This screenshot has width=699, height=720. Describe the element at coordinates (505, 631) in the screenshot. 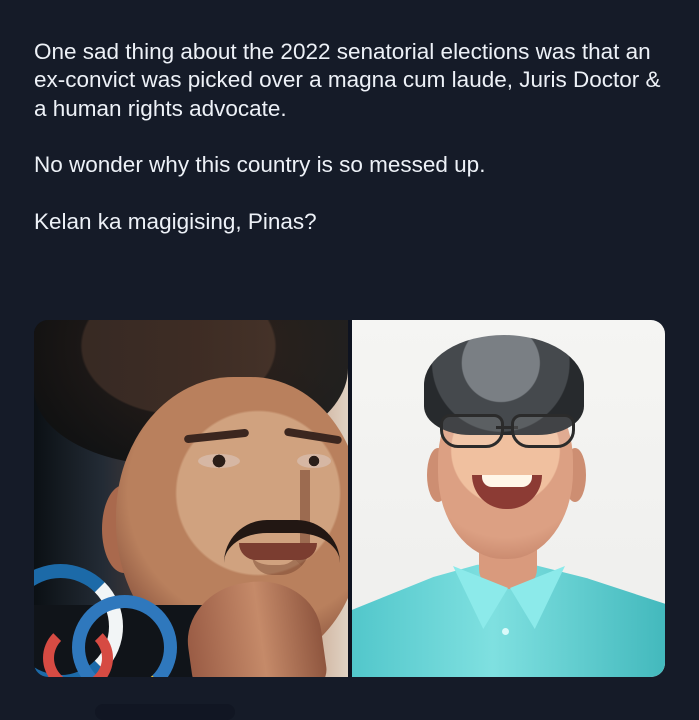

I see `shirt-button` at that location.